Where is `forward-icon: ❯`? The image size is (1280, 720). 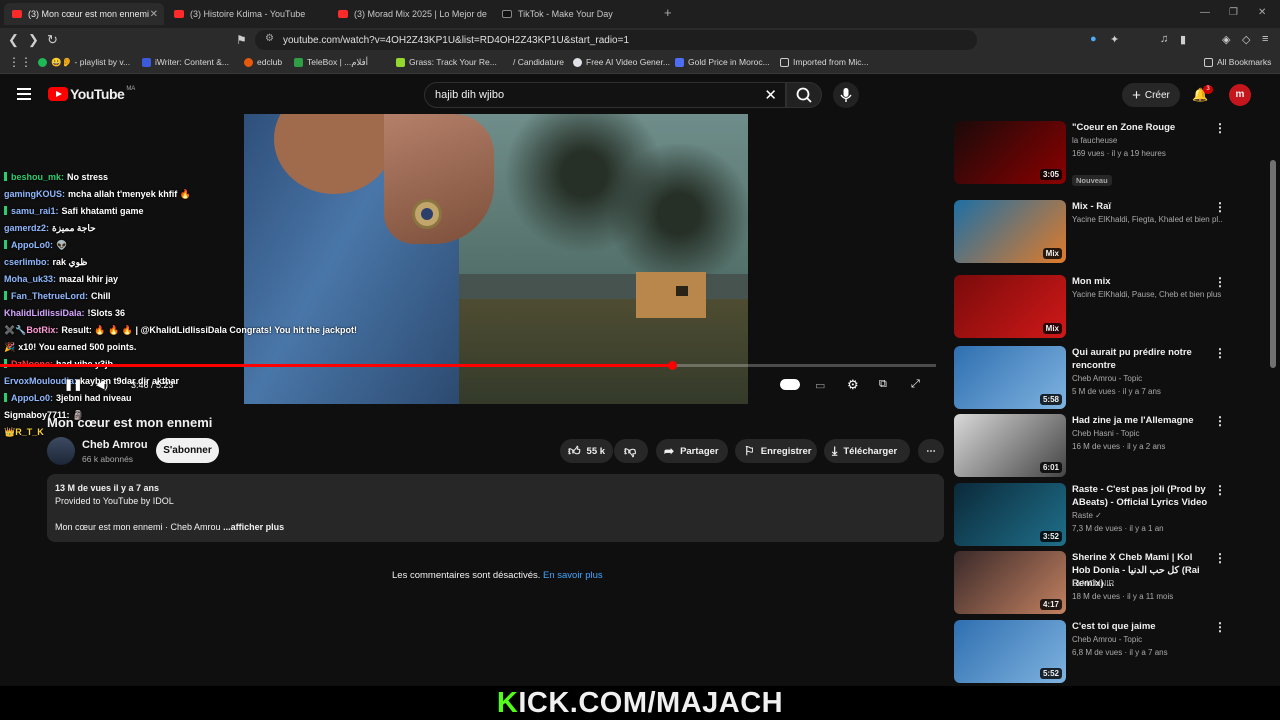 forward-icon: ❯ is located at coordinates (33, 40).